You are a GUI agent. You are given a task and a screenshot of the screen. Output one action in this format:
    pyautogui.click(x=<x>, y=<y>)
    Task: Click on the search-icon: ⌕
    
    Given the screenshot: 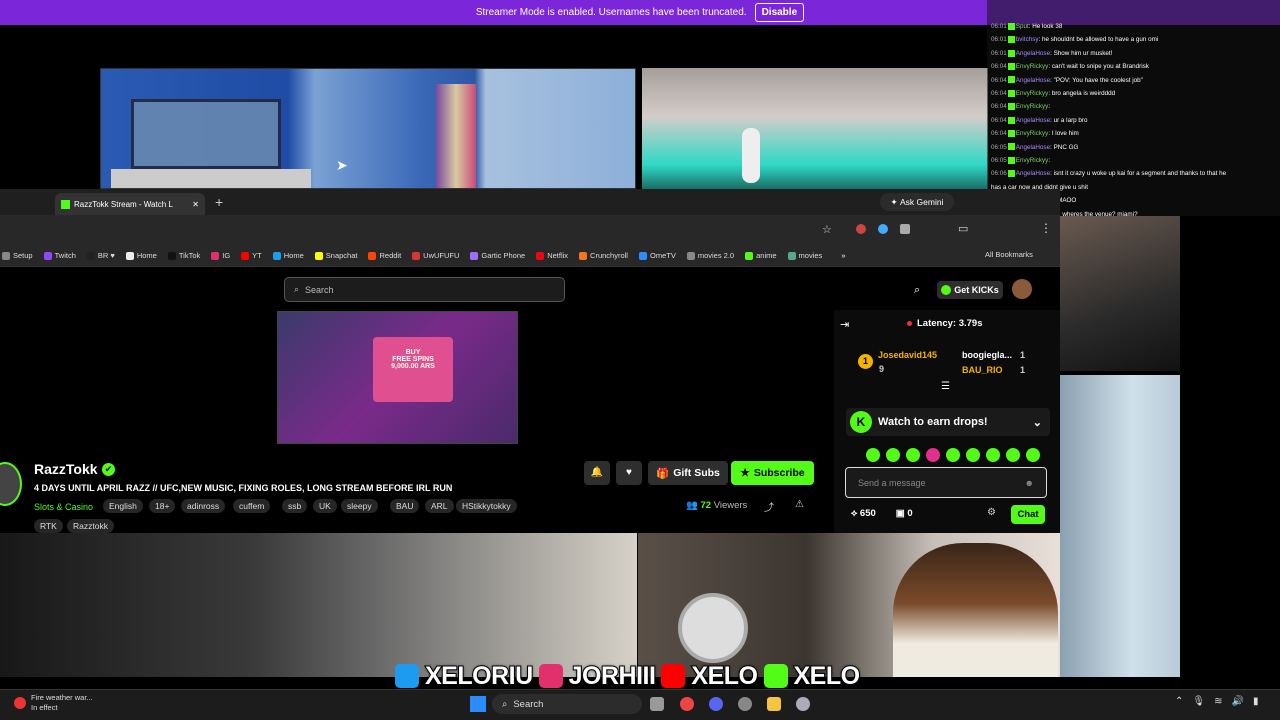 What is the action you would take?
    pyautogui.click(x=917, y=290)
    